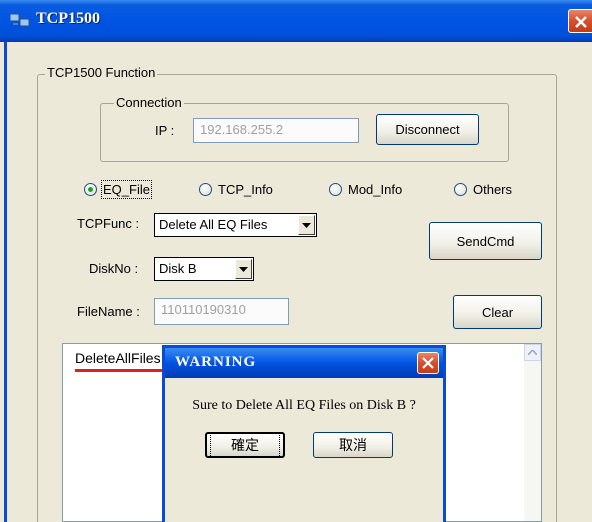 The image size is (592, 522). I want to click on dialog-message: Sure to Delete All EQ Files on Disk B ?, so click(304, 405).